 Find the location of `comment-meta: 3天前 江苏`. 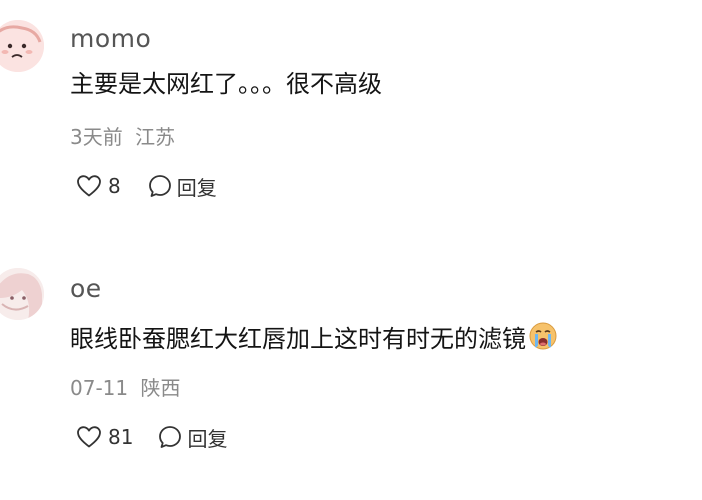

comment-meta: 3天前 江苏 is located at coordinates (122, 137).